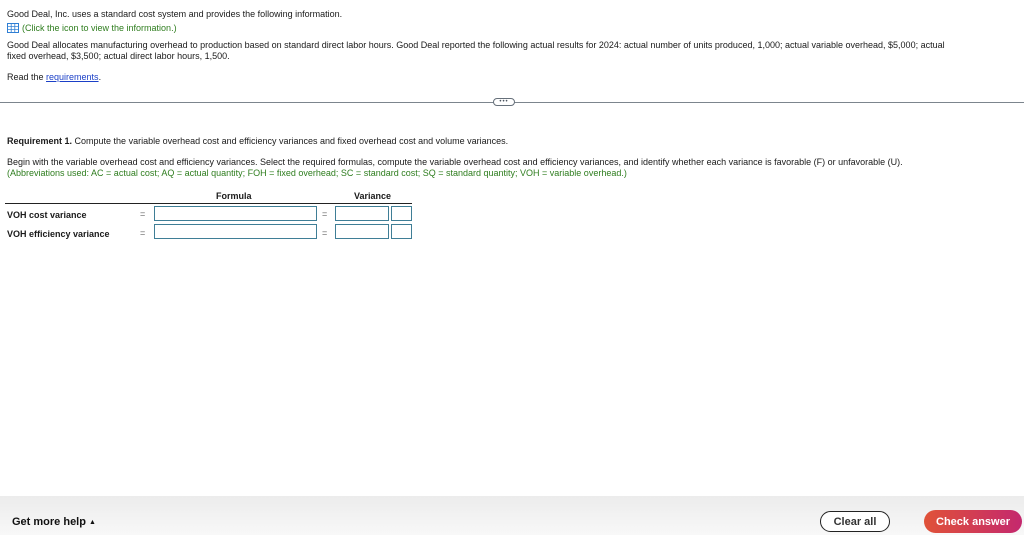 This screenshot has width=1024, height=535. I want to click on voh-cost-formula-select, so click(235, 213).